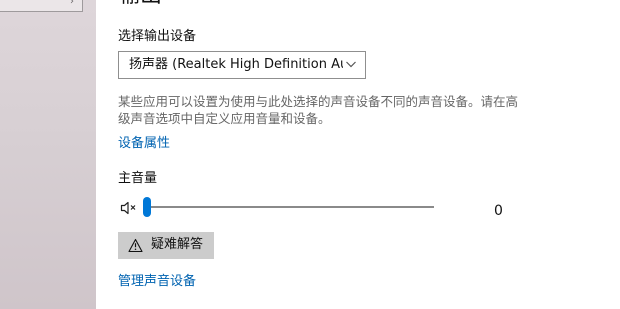  What do you see at coordinates (498, 211) in the screenshot?
I see `volume-value: 0` at bounding box center [498, 211].